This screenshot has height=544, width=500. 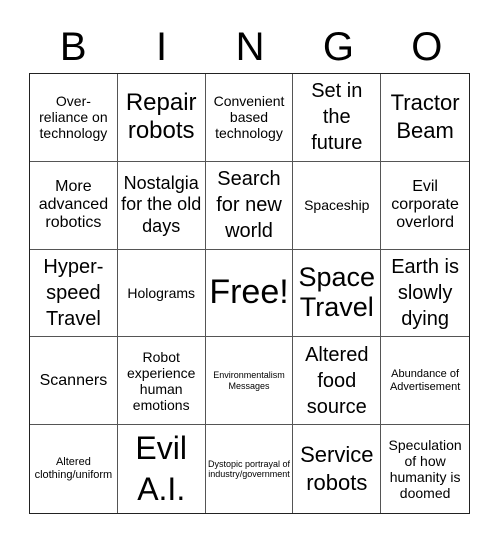 I want to click on bingo-cell: Convenient based technology, so click(x=249, y=118).